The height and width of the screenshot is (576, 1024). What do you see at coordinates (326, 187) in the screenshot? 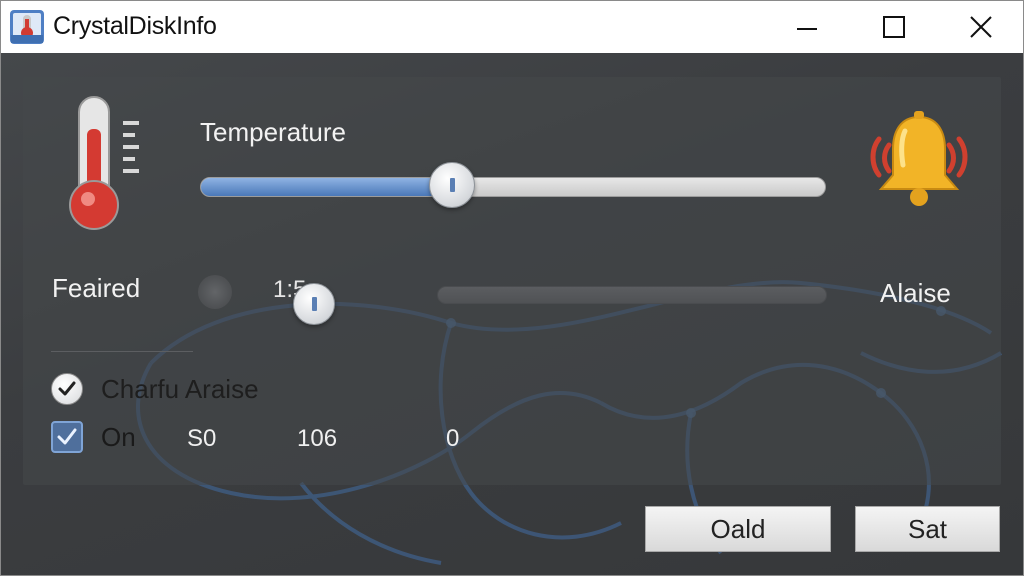
I see `temperature-slider-fill` at bounding box center [326, 187].